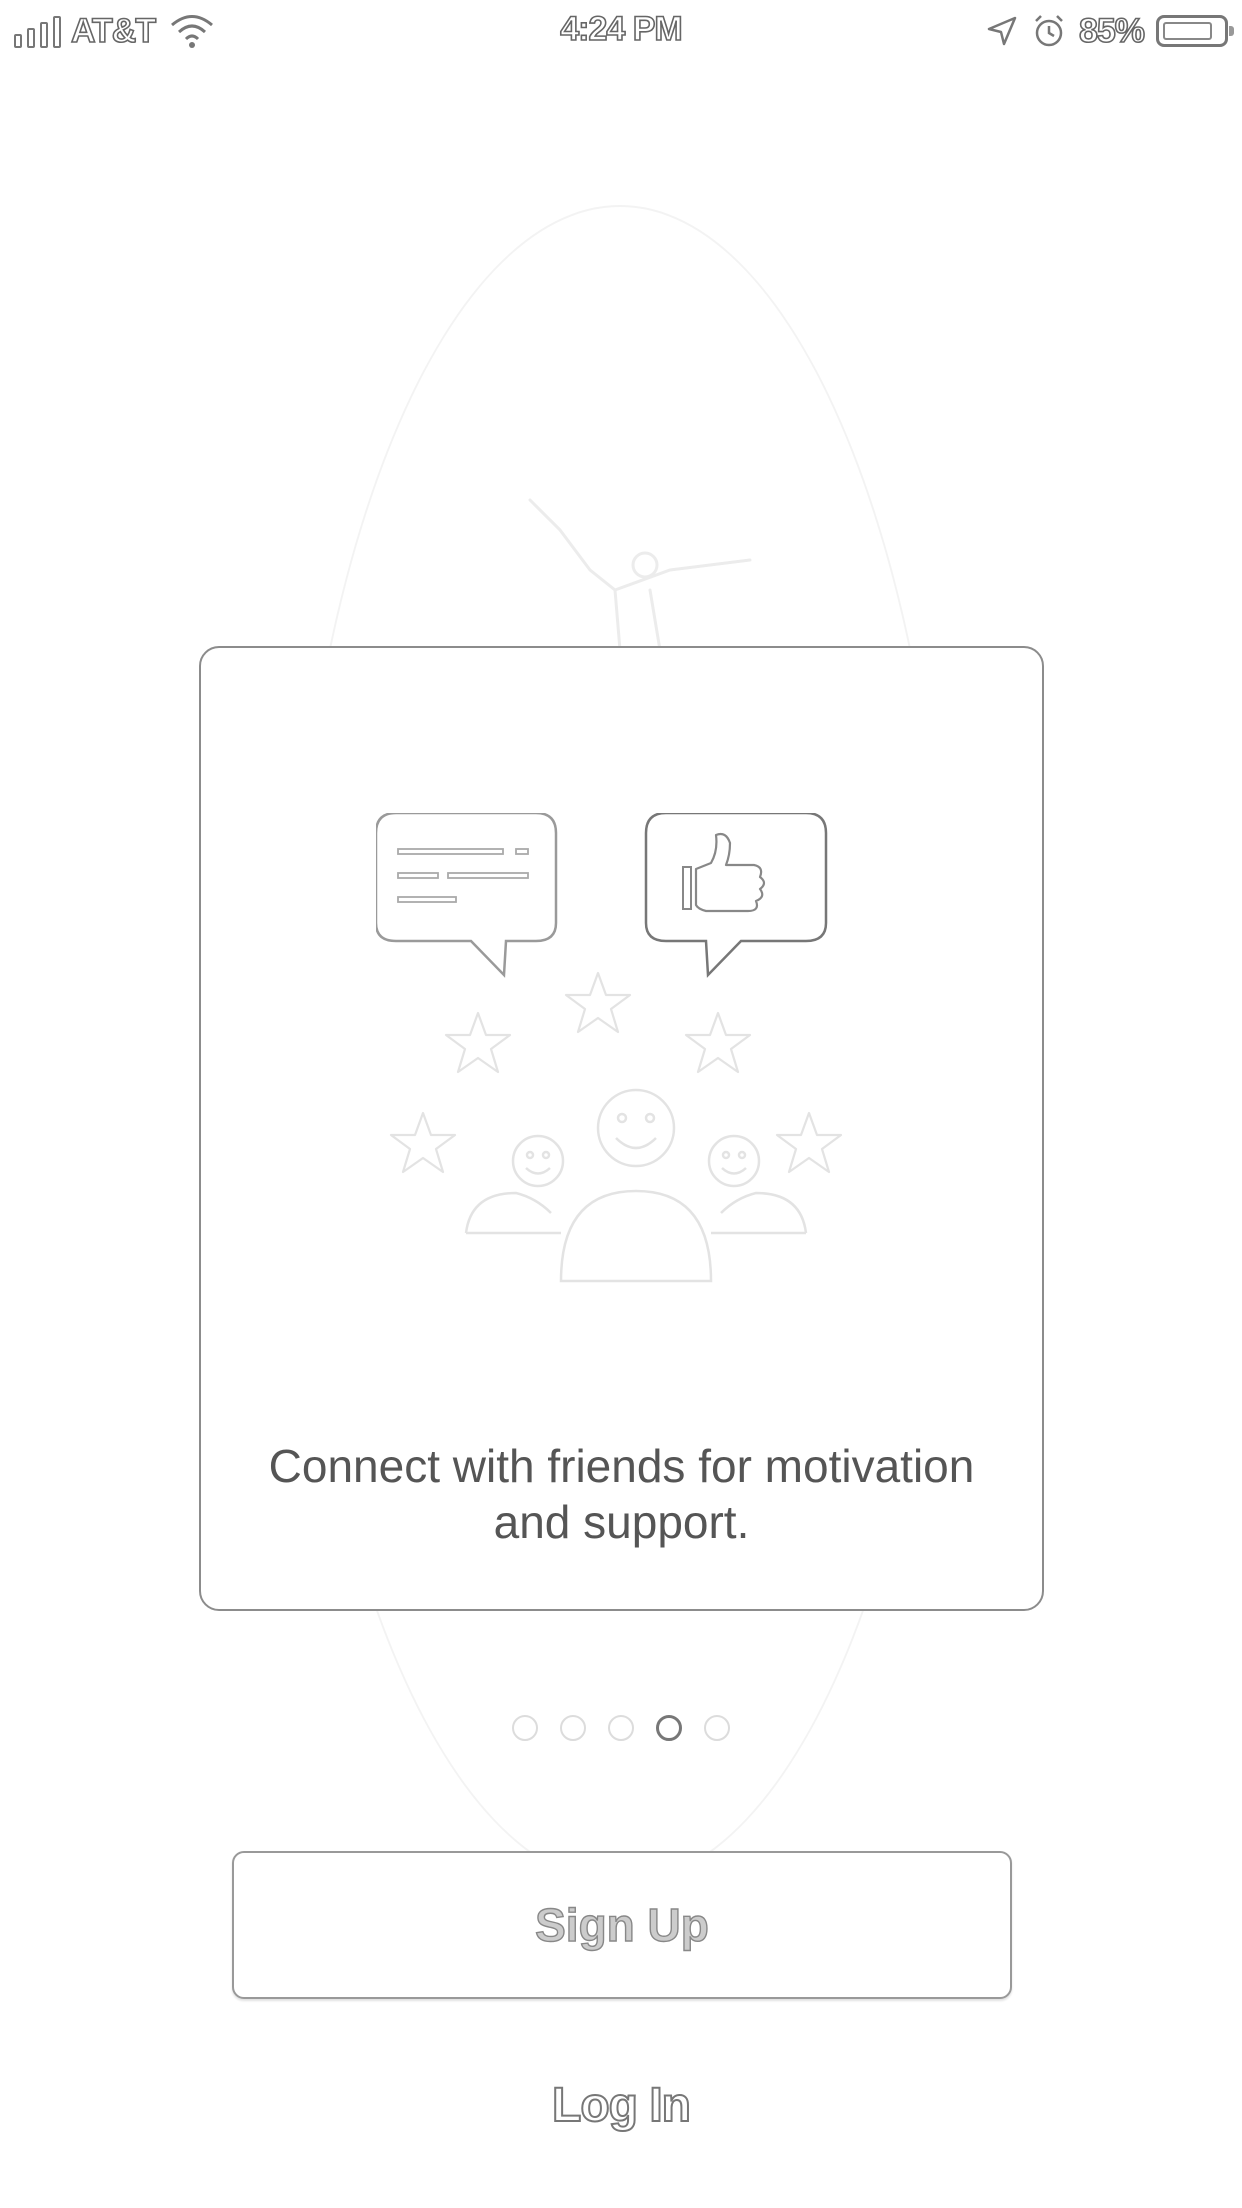 The width and height of the screenshot is (1242, 2208). I want to click on battery-icon, so click(1195, 31).